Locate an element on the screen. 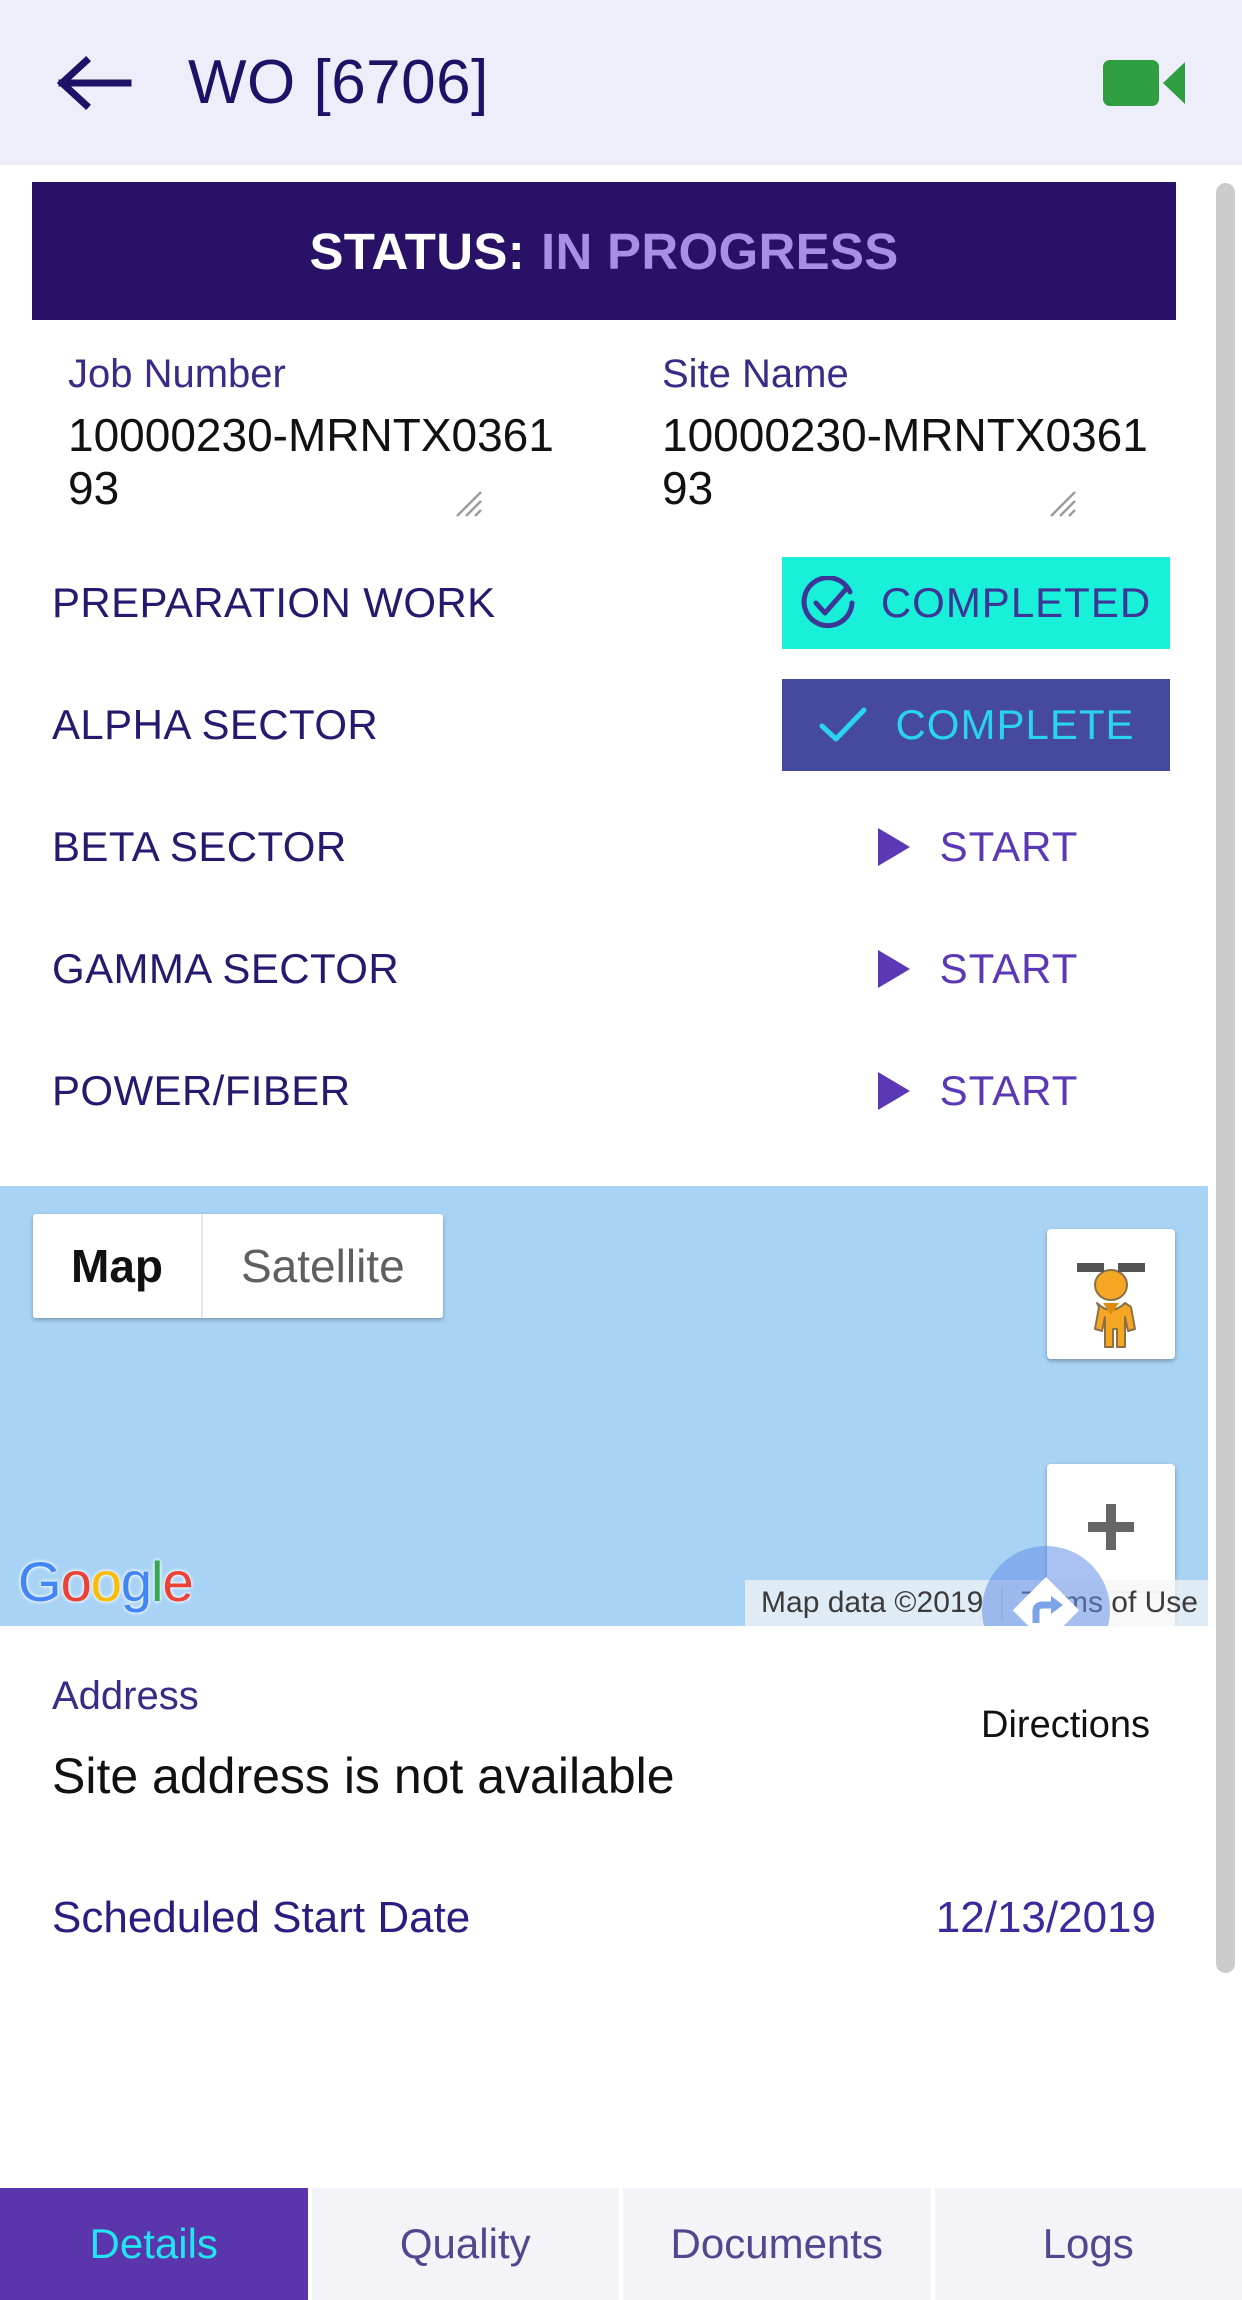 Image resolution: width=1242 pixels, height=2300 pixels. tab-logs: Logs is located at coordinates (1088, 2244).